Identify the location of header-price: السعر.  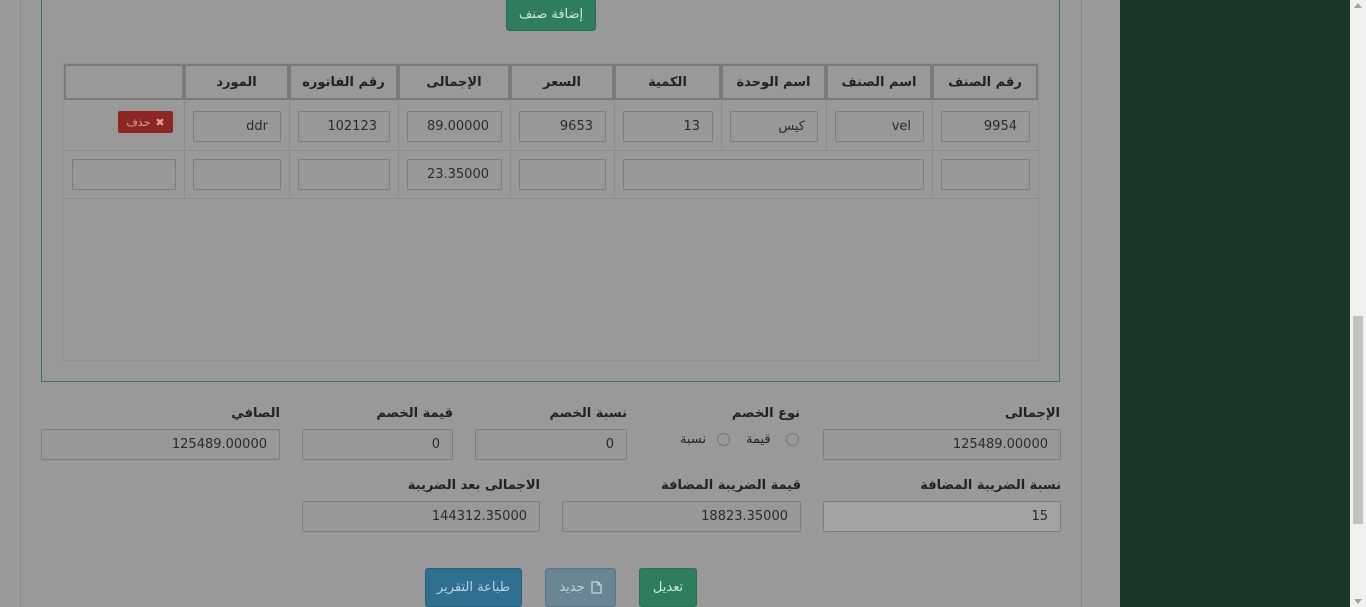
(562, 82).